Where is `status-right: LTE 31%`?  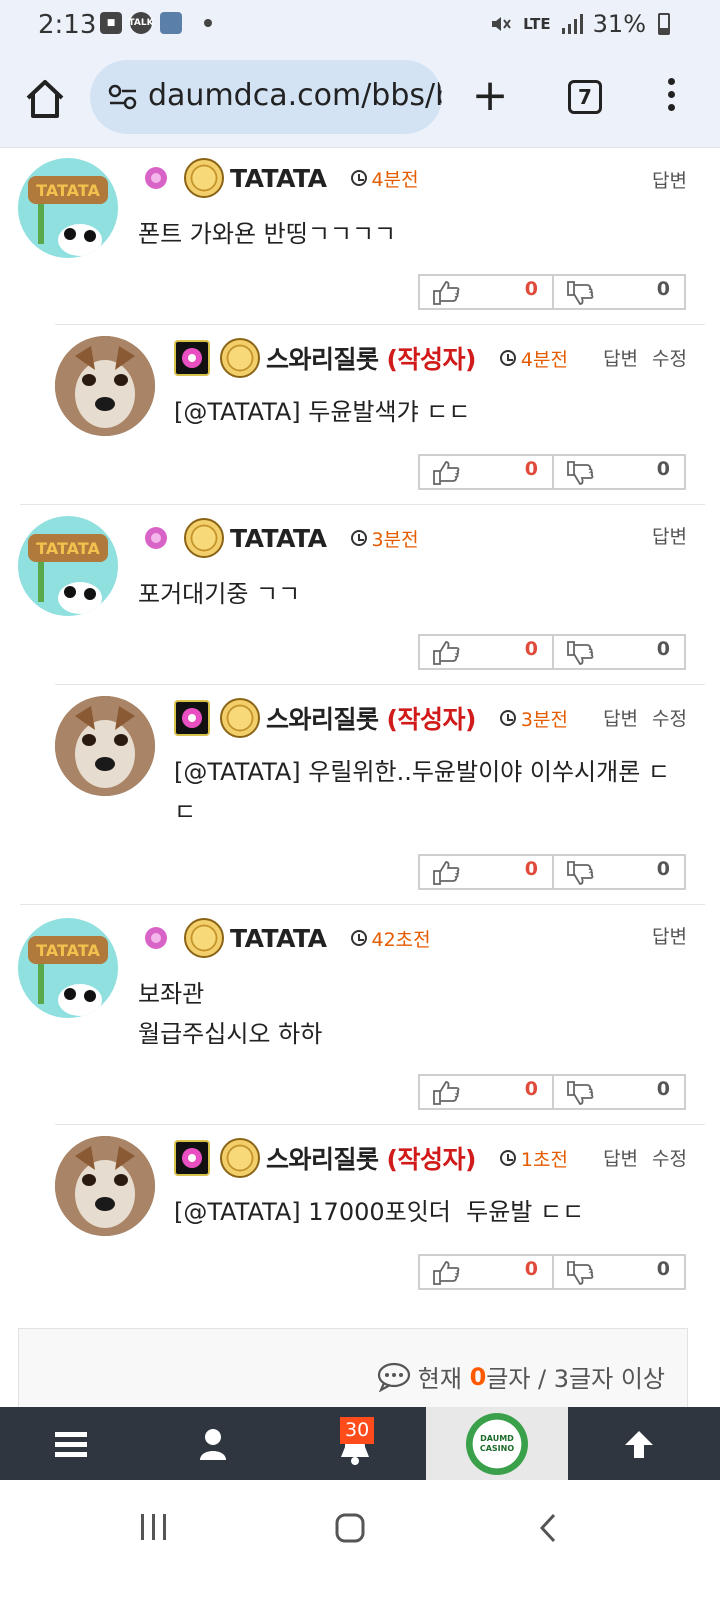 status-right: LTE 31% is located at coordinates (579, 24).